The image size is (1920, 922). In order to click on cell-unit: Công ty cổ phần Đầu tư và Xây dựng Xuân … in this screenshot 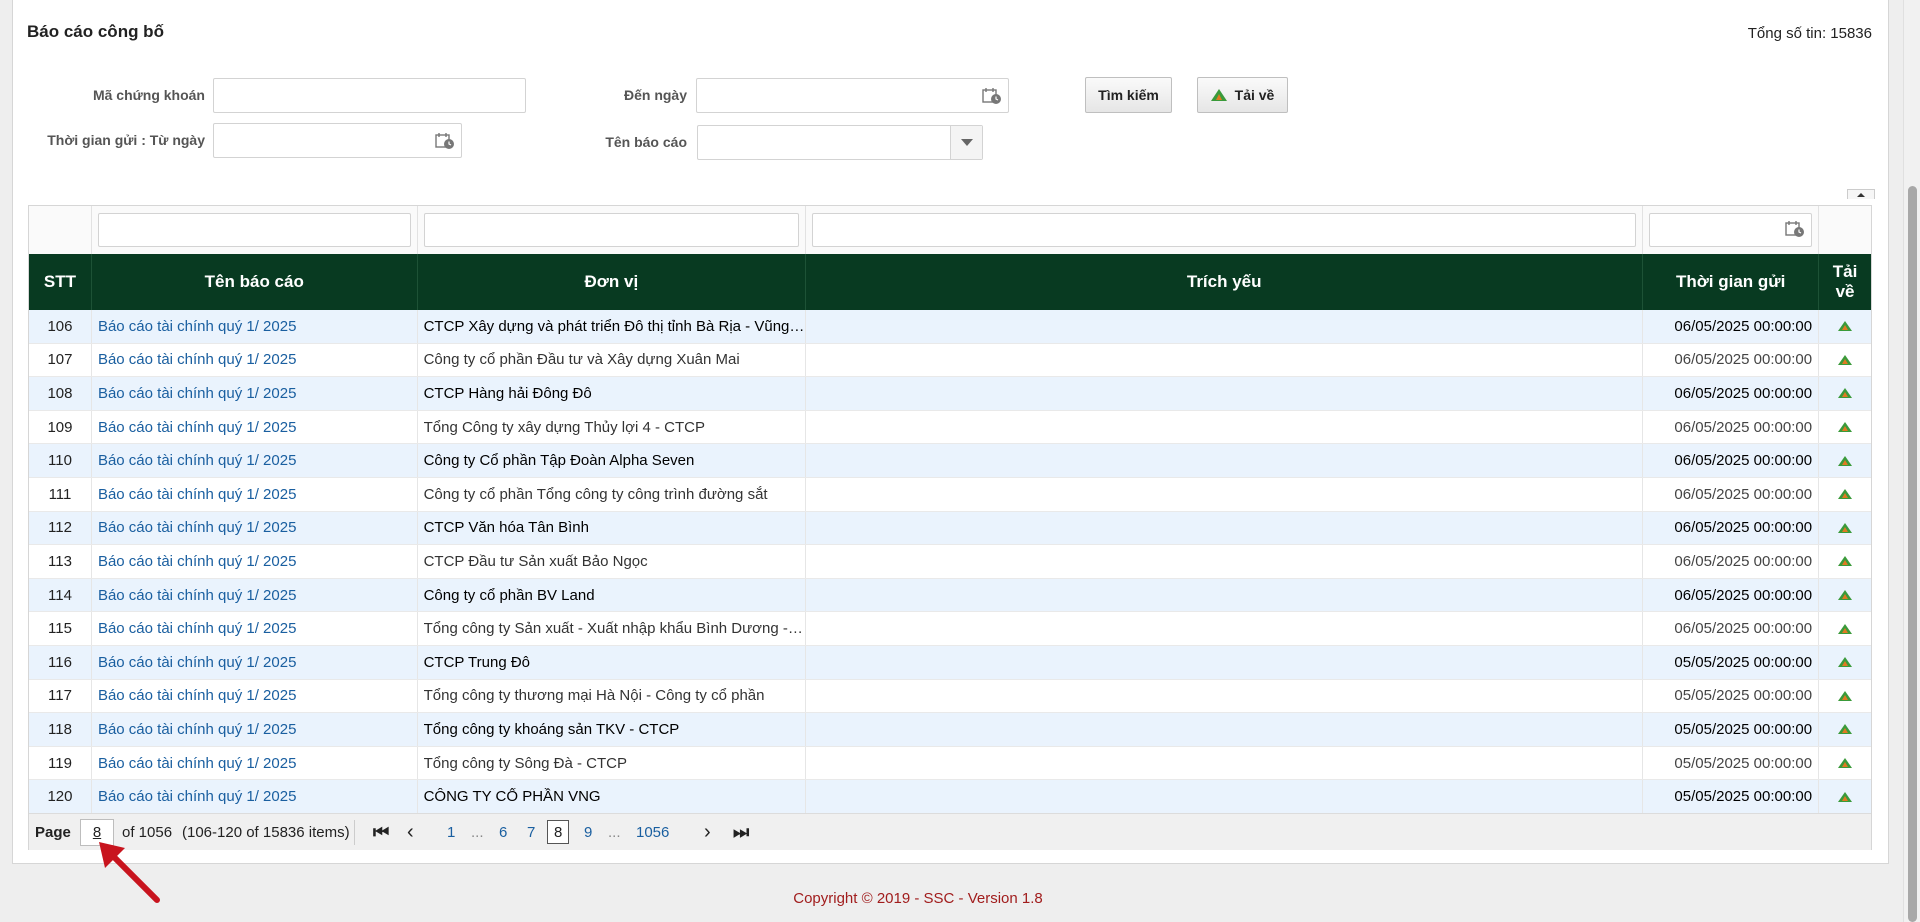, I will do `click(612, 360)`.